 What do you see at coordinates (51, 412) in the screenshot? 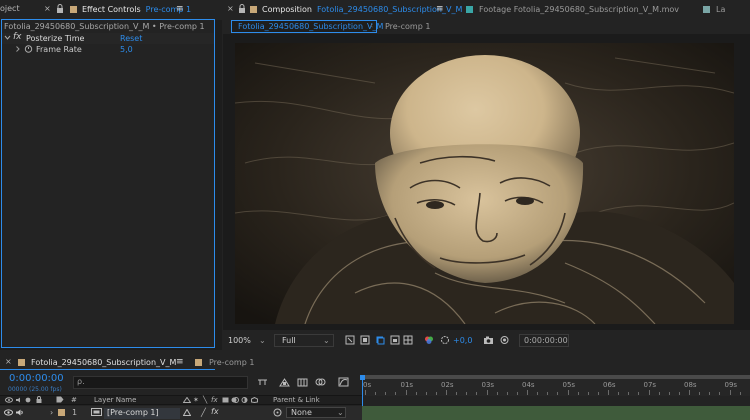
I see `expand-chevron-right-icon: ›` at bounding box center [51, 412].